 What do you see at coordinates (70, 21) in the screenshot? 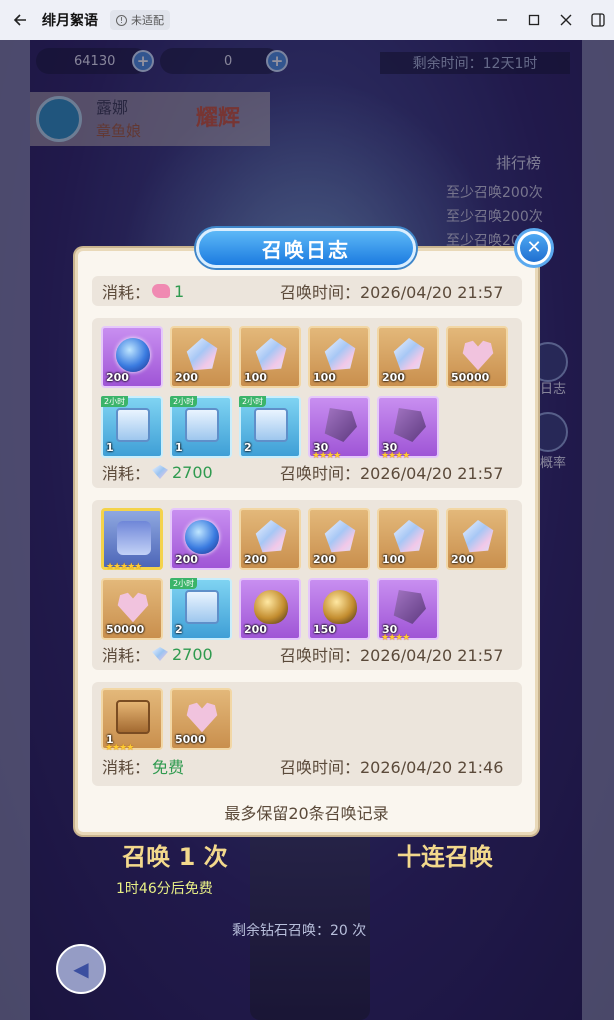
I see `window-title: 绯月絮语` at bounding box center [70, 21].